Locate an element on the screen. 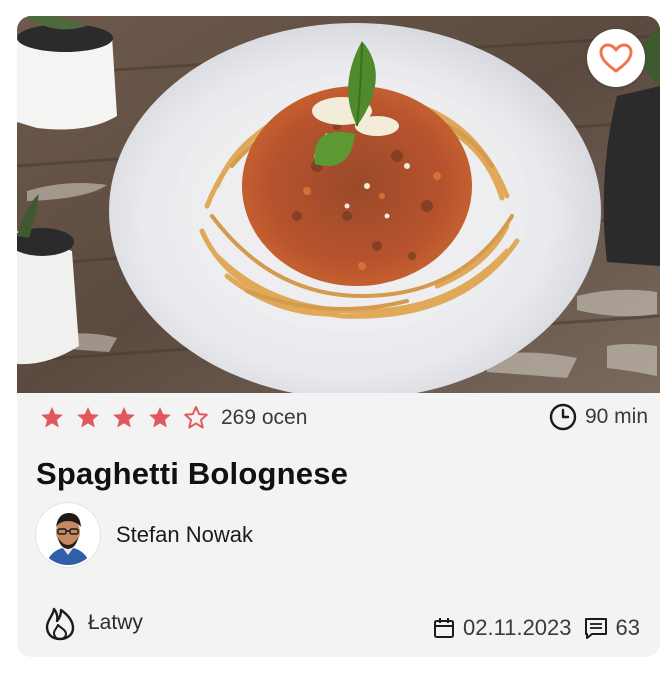 The height and width of the screenshot is (676, 672). heart-outline-icon is located at coordinates (616, 58).